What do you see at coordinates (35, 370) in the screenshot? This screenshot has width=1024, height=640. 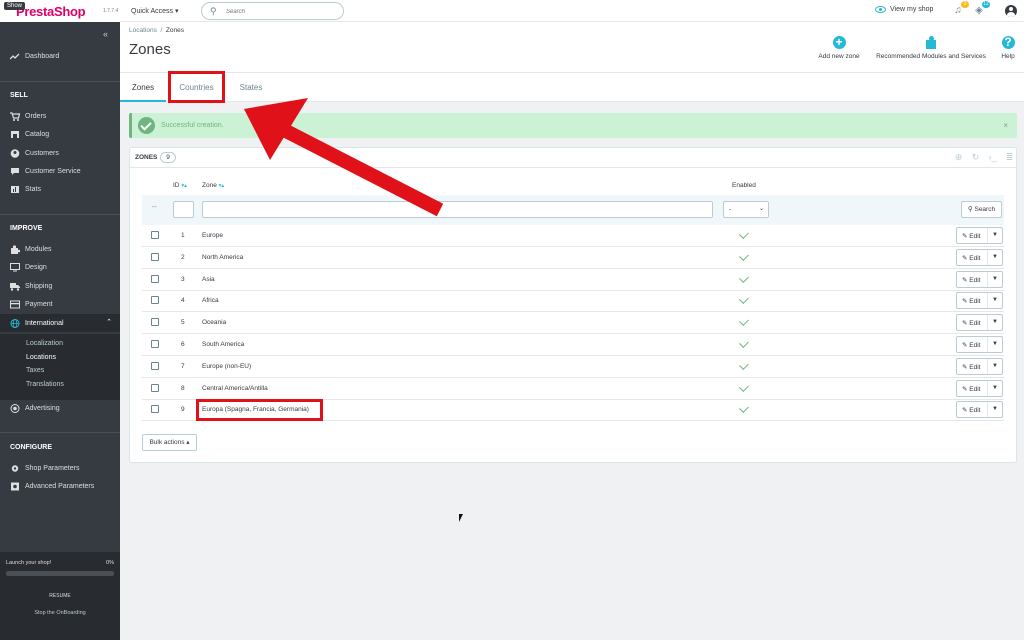 I see `submenu-item-taxes: Taxes` at bounding box center [35, 370].